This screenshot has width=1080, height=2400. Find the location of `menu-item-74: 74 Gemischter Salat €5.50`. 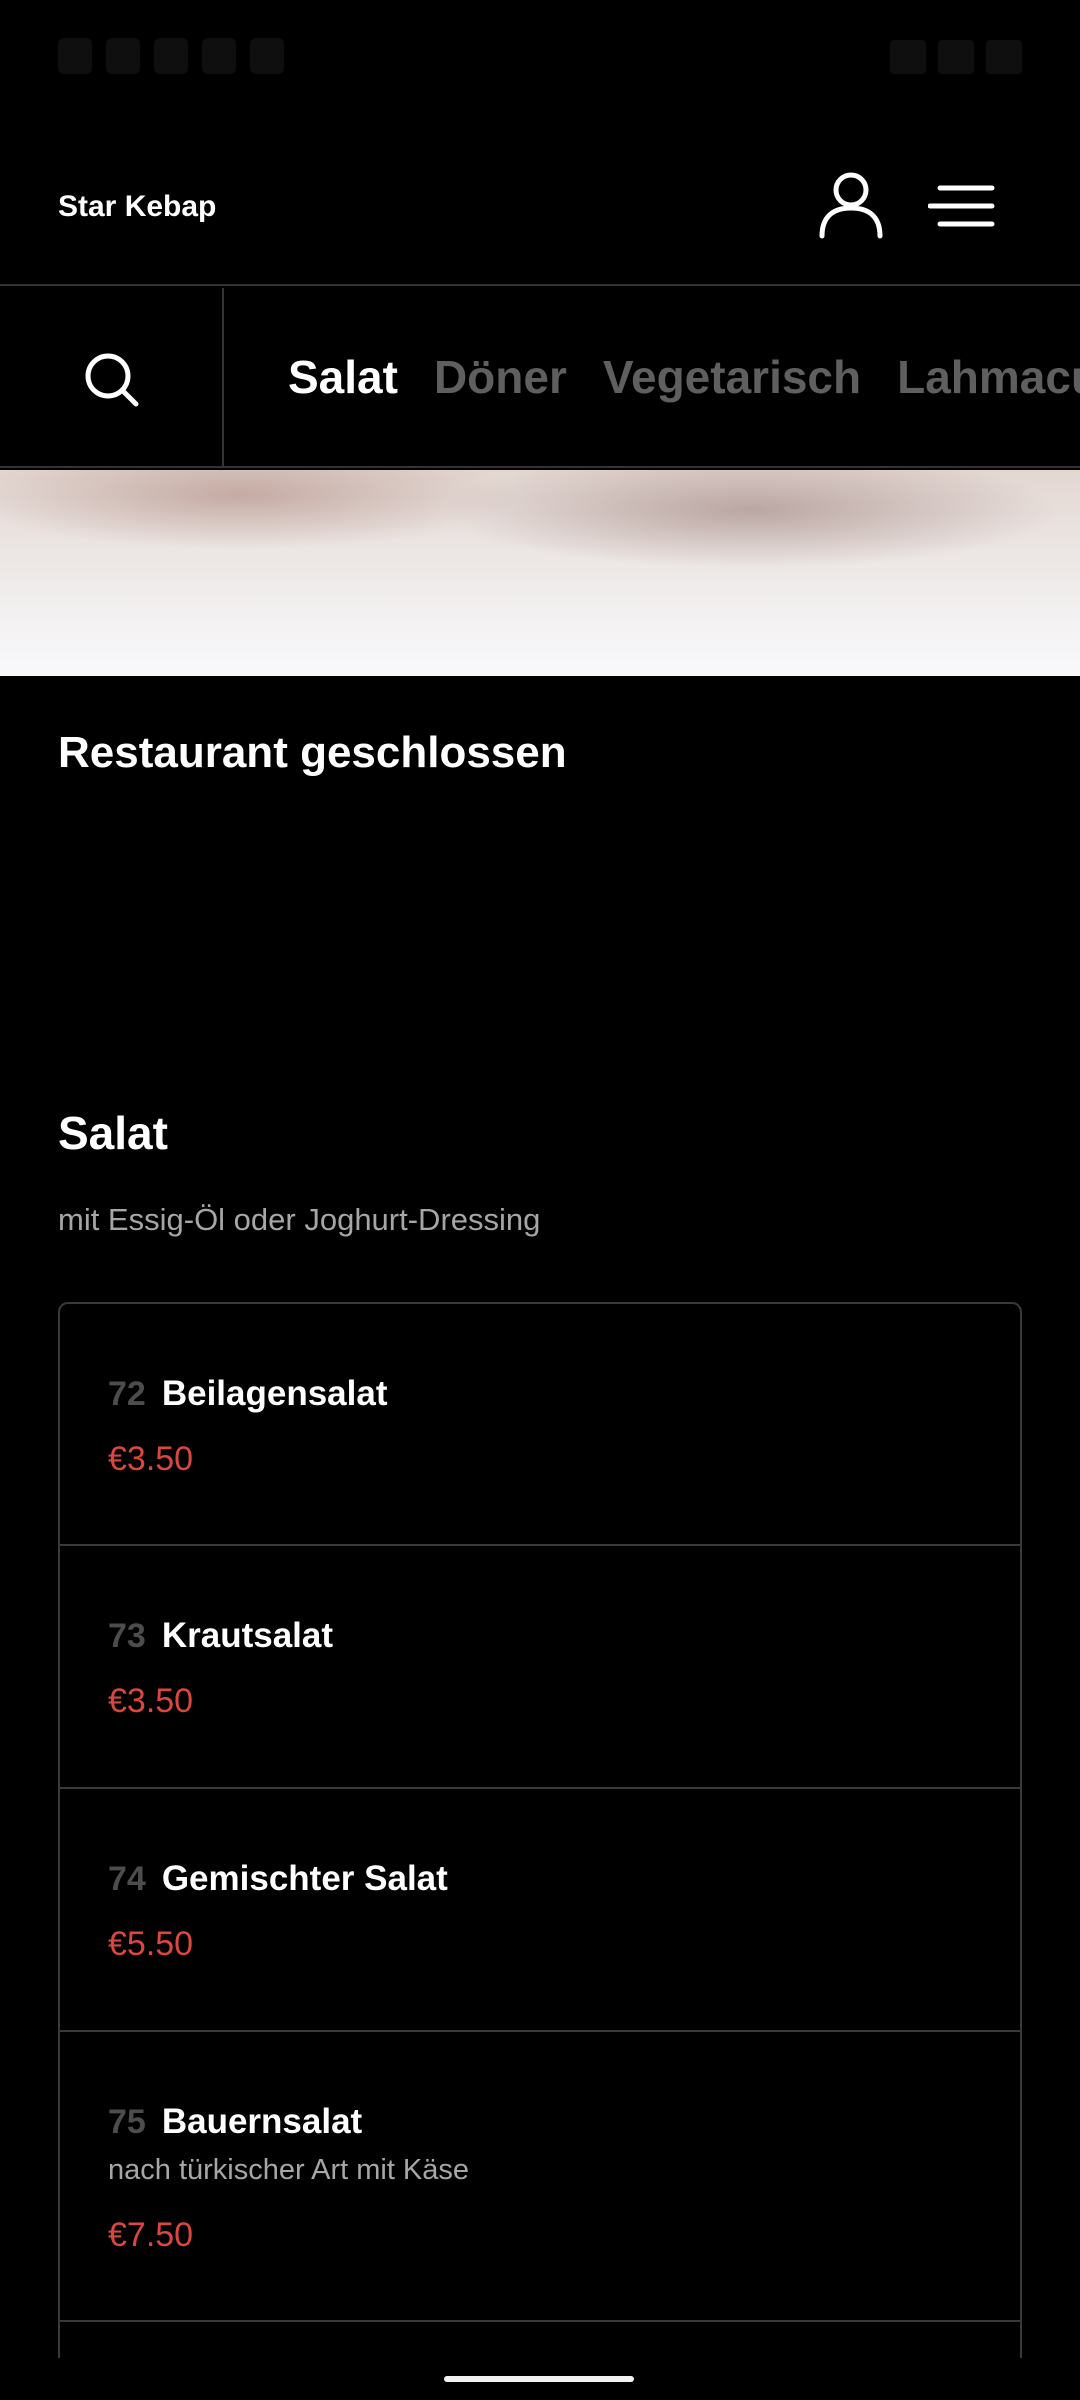

menu-item-74: 74 Gemischter Salat €5.50 is located at coordinates (540, 1910).